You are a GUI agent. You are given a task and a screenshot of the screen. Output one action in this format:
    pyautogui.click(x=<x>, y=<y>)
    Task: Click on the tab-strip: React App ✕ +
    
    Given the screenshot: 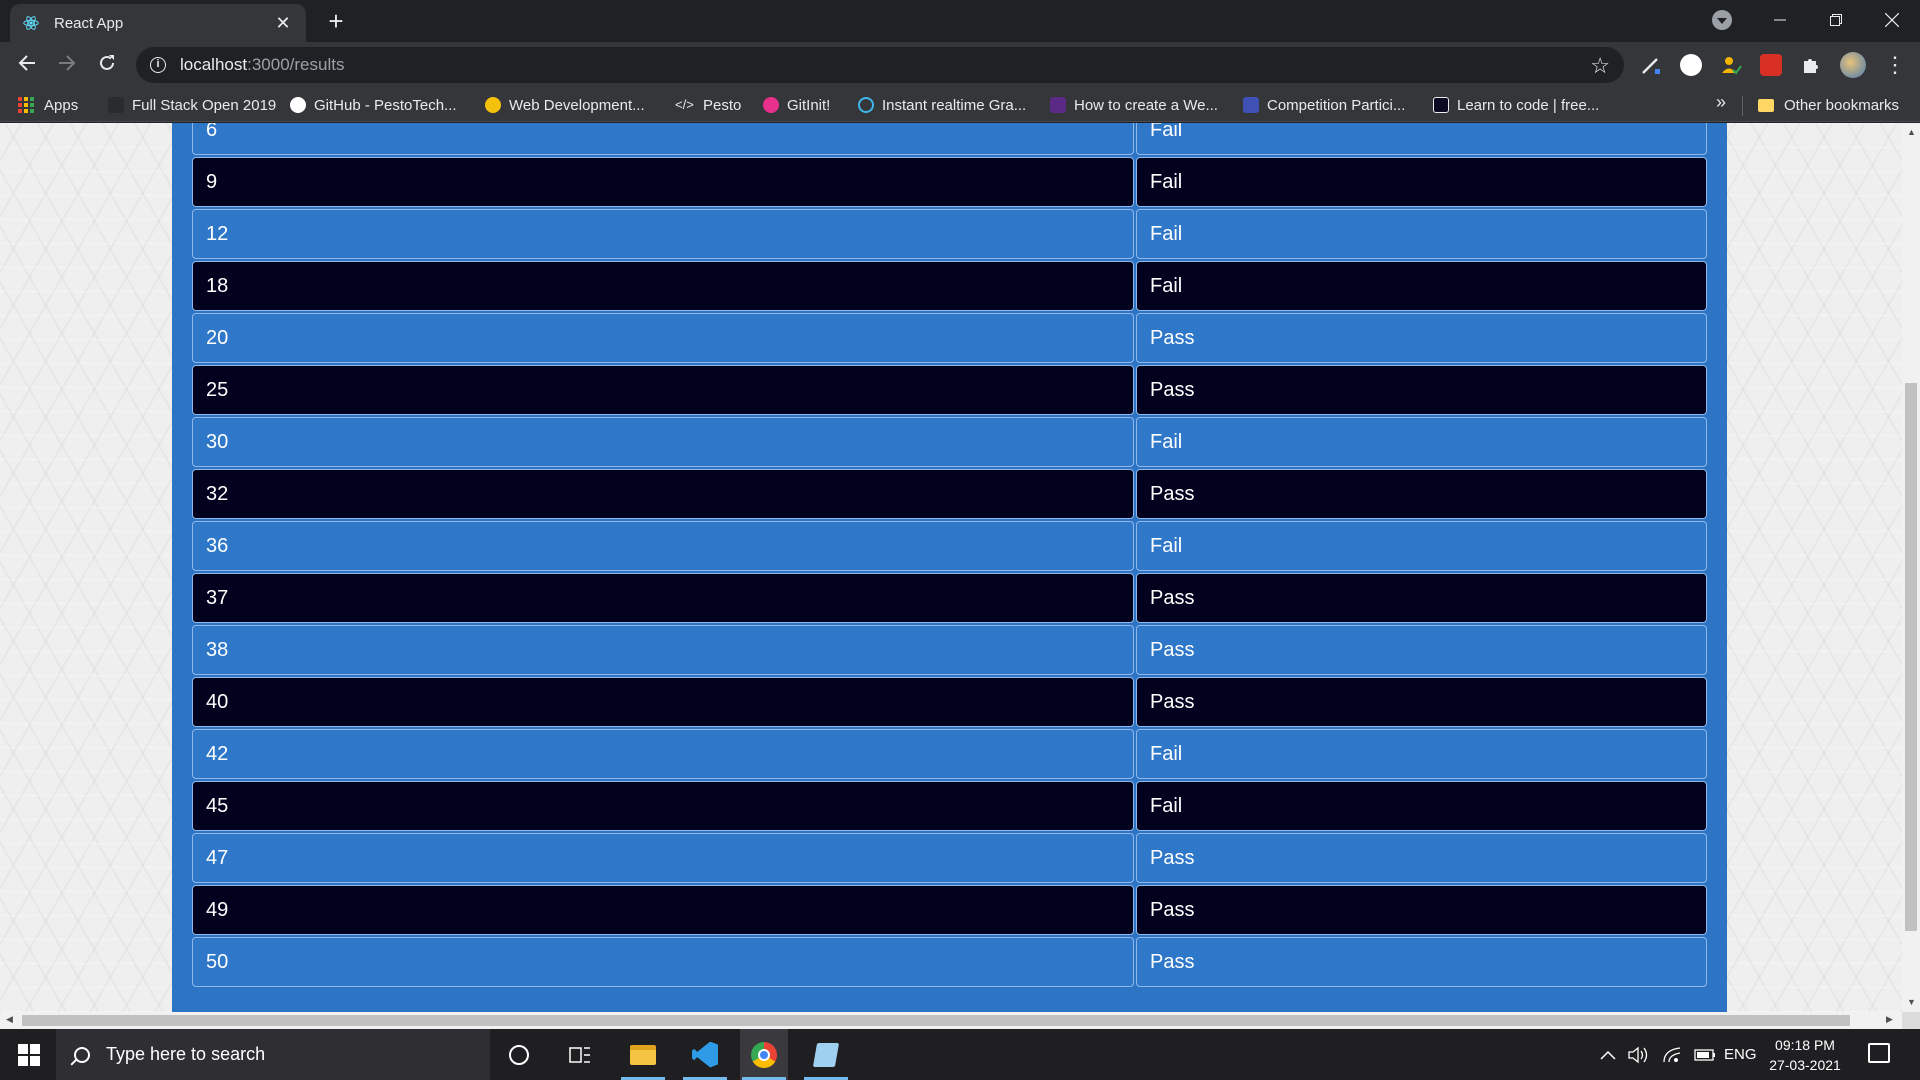 What is the action you would take?
    pyautogui.click(x=960, y=21)
    